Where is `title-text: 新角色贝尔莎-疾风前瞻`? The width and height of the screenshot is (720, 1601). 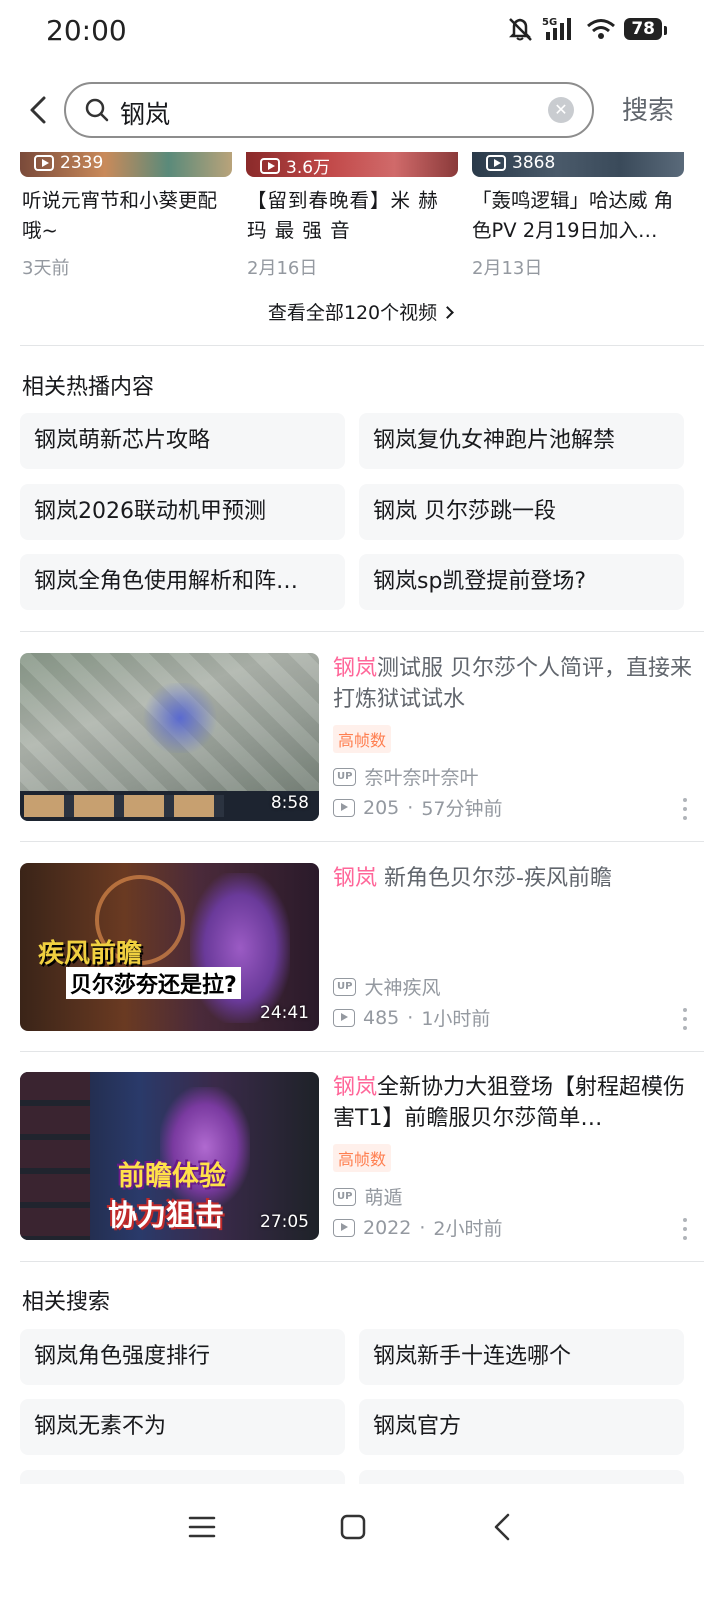 title-text: 新角色贝尔莎-疾风前瞻 is located at coordinates (494, 878).